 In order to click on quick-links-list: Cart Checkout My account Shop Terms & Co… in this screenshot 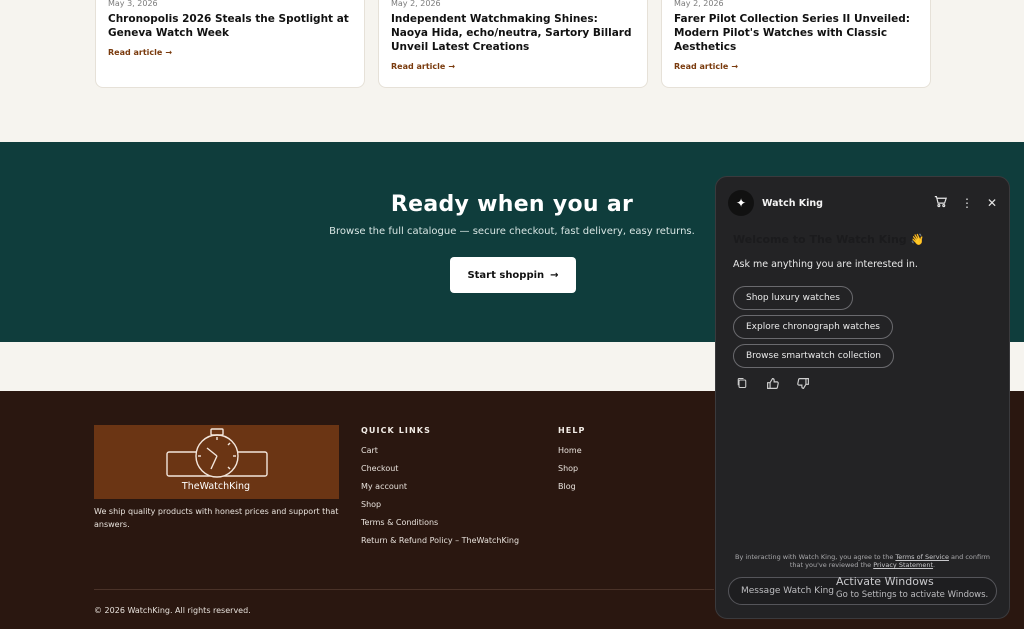, I will do `click(440, 496)`.